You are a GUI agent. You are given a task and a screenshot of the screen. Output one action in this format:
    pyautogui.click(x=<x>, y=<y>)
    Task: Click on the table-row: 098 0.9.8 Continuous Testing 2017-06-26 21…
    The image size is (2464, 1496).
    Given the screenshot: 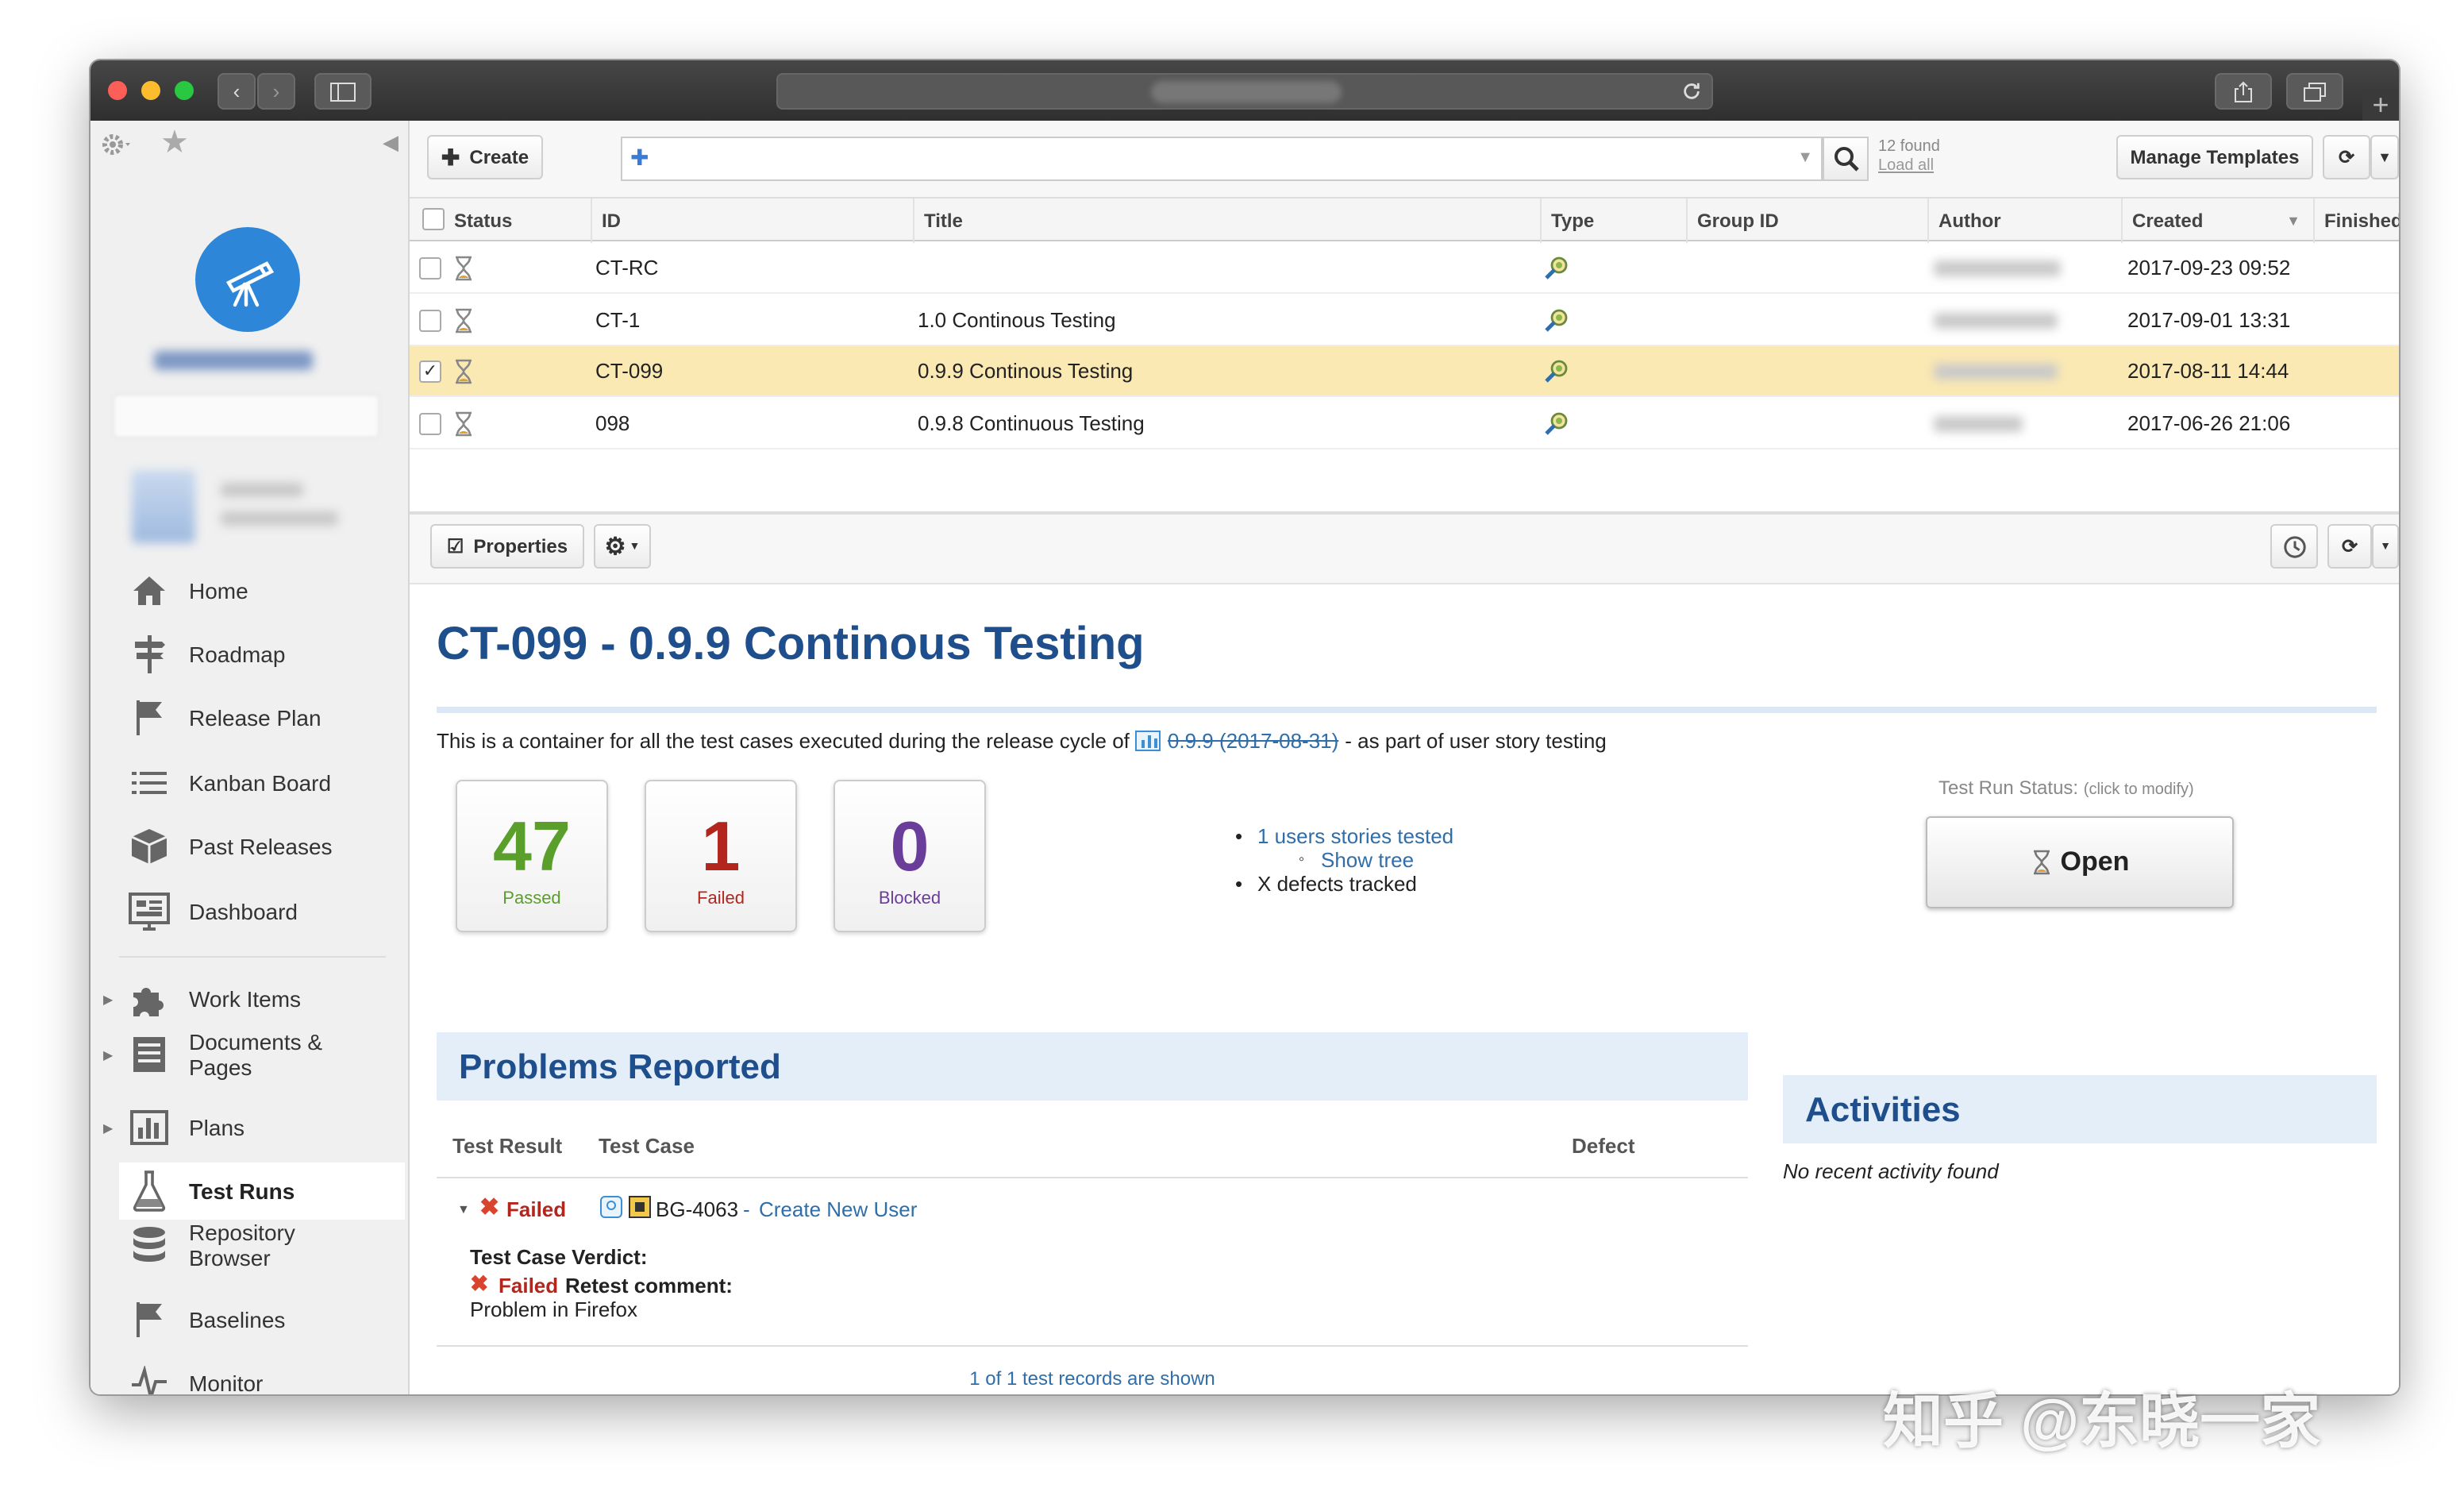 What is the action you would take?
    pyautogui.click(x=1404, y=423)
    